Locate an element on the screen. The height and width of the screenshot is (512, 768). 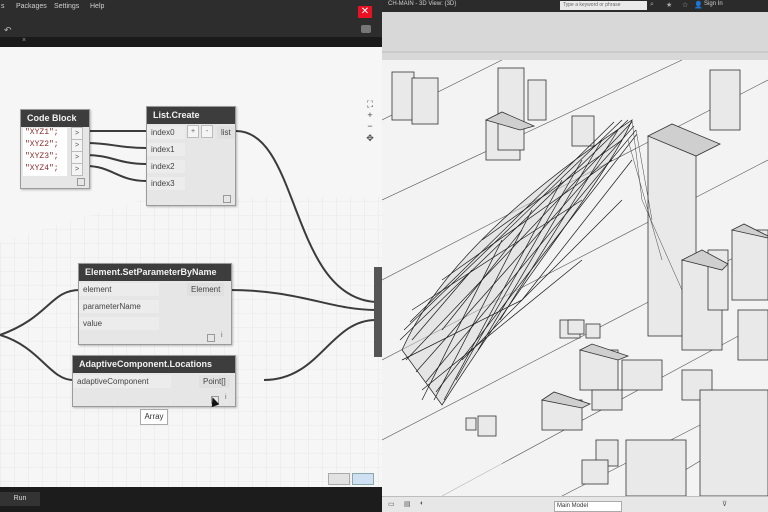
binoculars-icon: ⌕ is located at coordinates (652, 5).